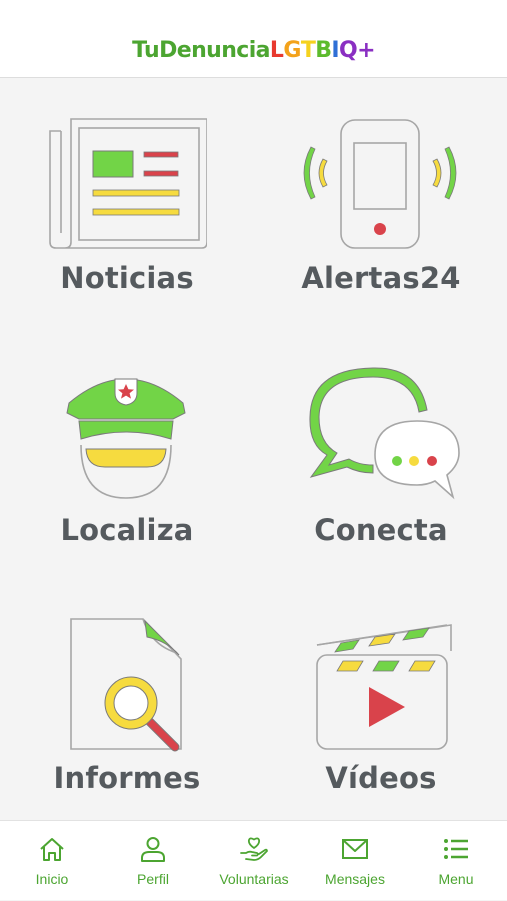 The width and height of the screenshot is (507, 901). Describe the element at coordinates (276, 50) in the screenshot. I see `logo-text-part: L` at that location.